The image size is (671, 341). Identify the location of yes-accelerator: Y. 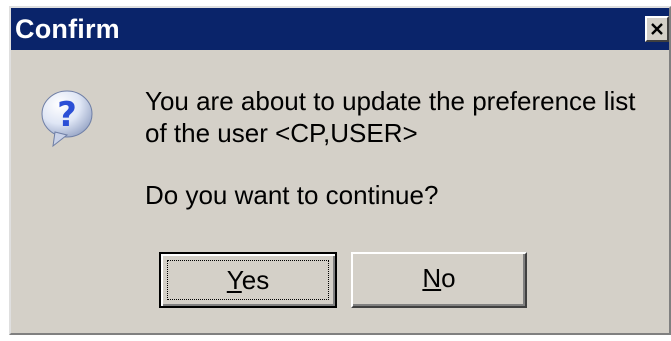
(234, 280).